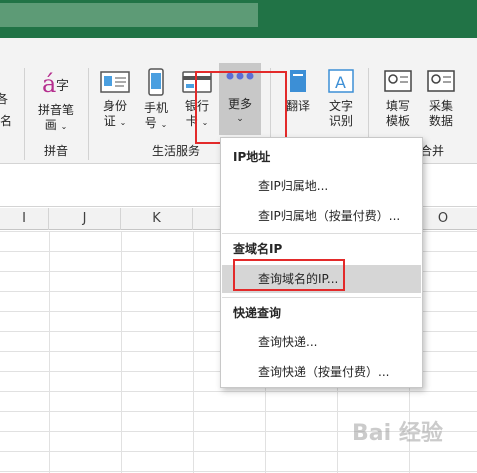 Image resolution: width=477 pixels, height=473 pixels. I want to click on template-icon, so click(398, 81).